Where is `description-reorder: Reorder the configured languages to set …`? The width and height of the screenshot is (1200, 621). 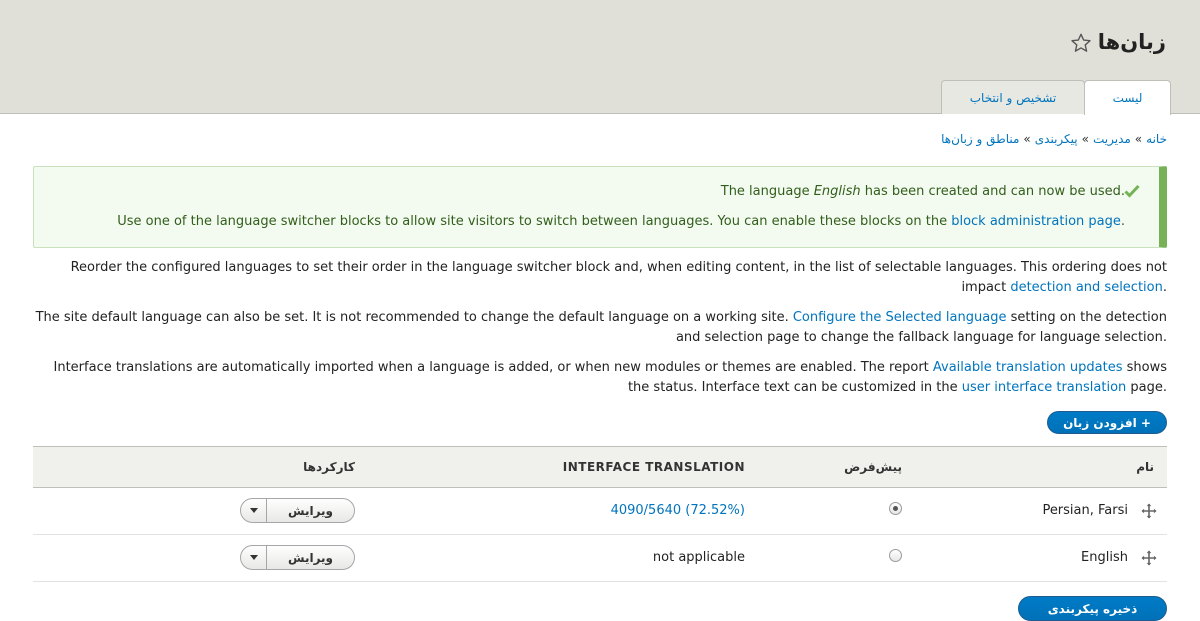
description-reorder: Reorder the configured languages to set … is located at coordinates (618, 267).